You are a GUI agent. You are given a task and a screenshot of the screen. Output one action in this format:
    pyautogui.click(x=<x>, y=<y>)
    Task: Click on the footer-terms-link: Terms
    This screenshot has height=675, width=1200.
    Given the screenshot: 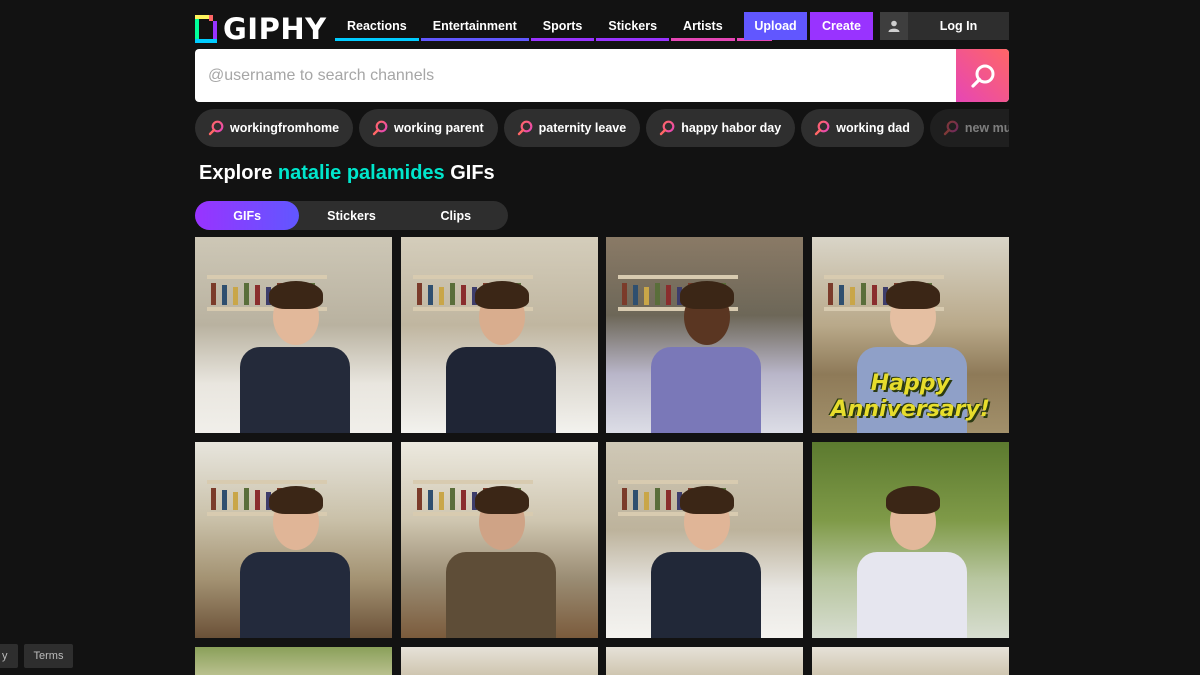 What is the action you would take?
    pyautogui.click(x=48, y=656)
    